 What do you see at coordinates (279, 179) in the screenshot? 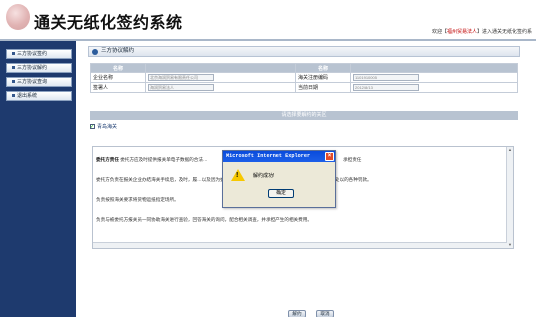
I see `alert-dialog: Microsoft Internet Explorer × ! 解约成功! 确定` at bounding box center [279, 179].